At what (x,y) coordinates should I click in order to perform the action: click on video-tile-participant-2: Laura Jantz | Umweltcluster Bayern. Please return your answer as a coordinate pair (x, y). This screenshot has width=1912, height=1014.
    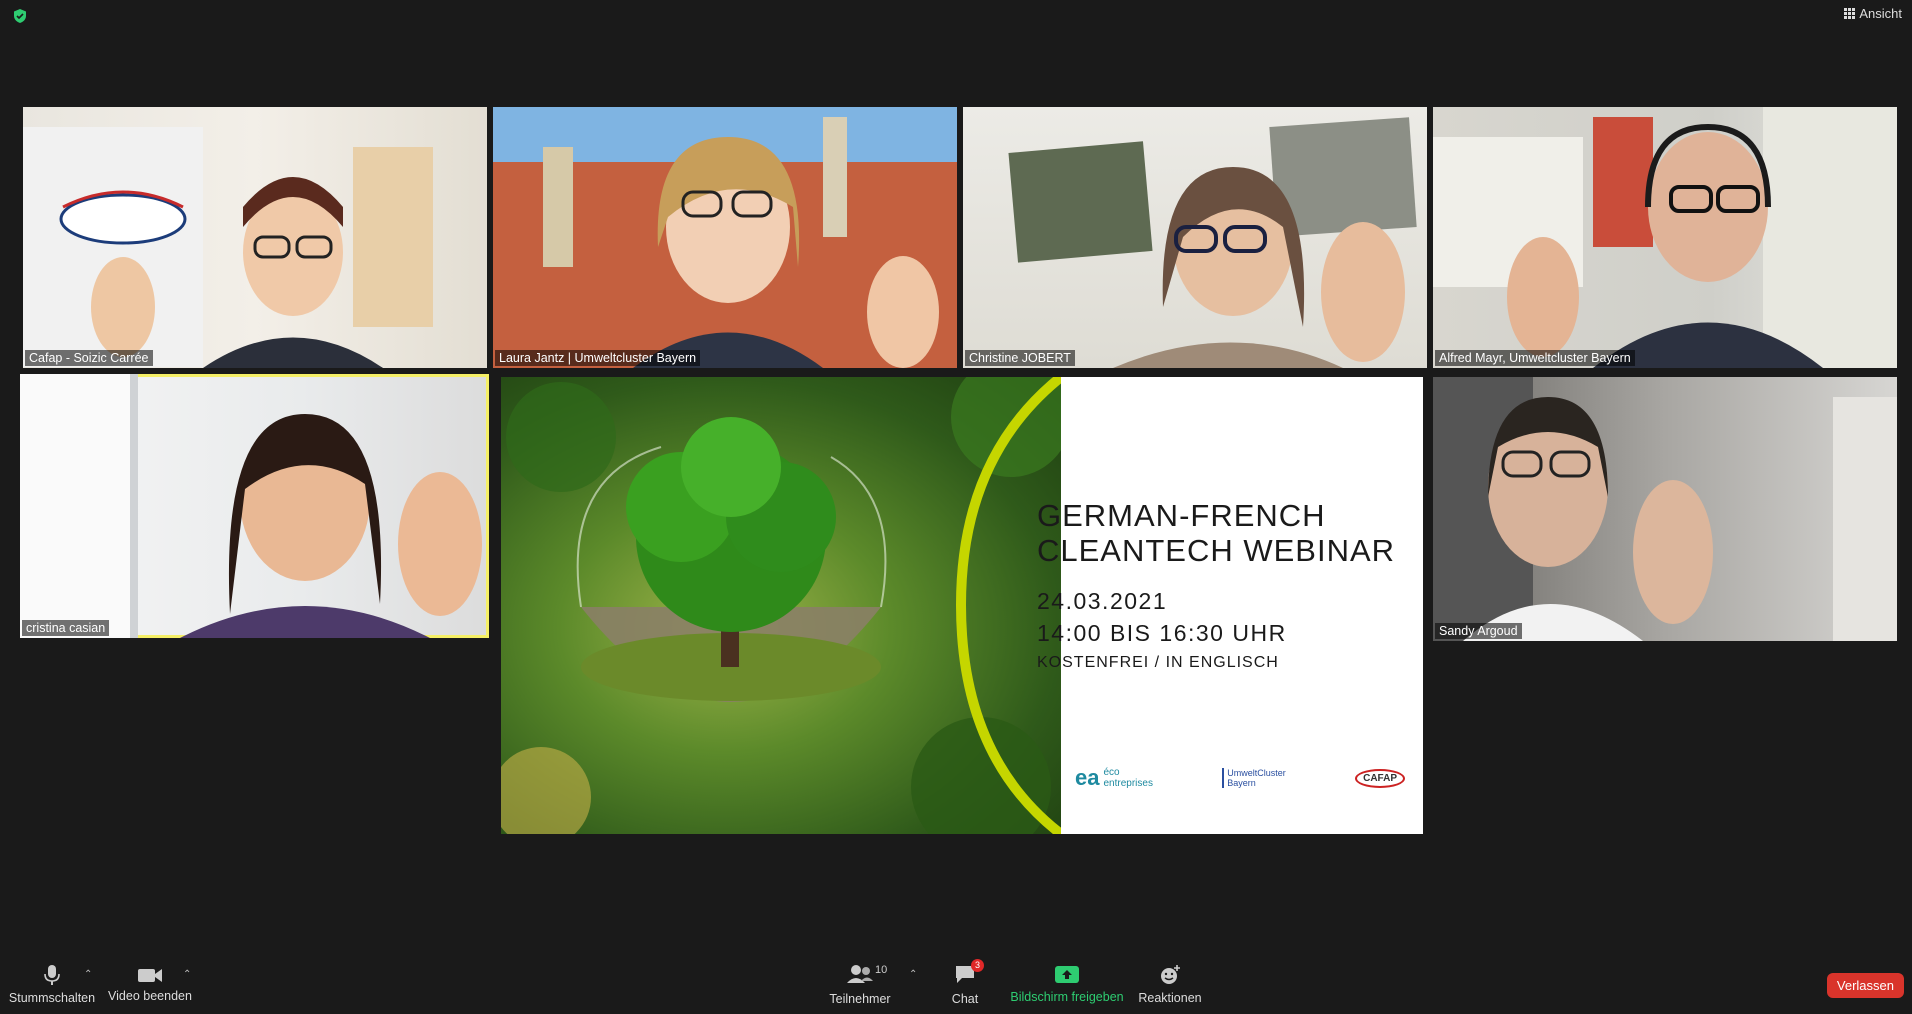
    Looking at the image, I should click on (725, 237).